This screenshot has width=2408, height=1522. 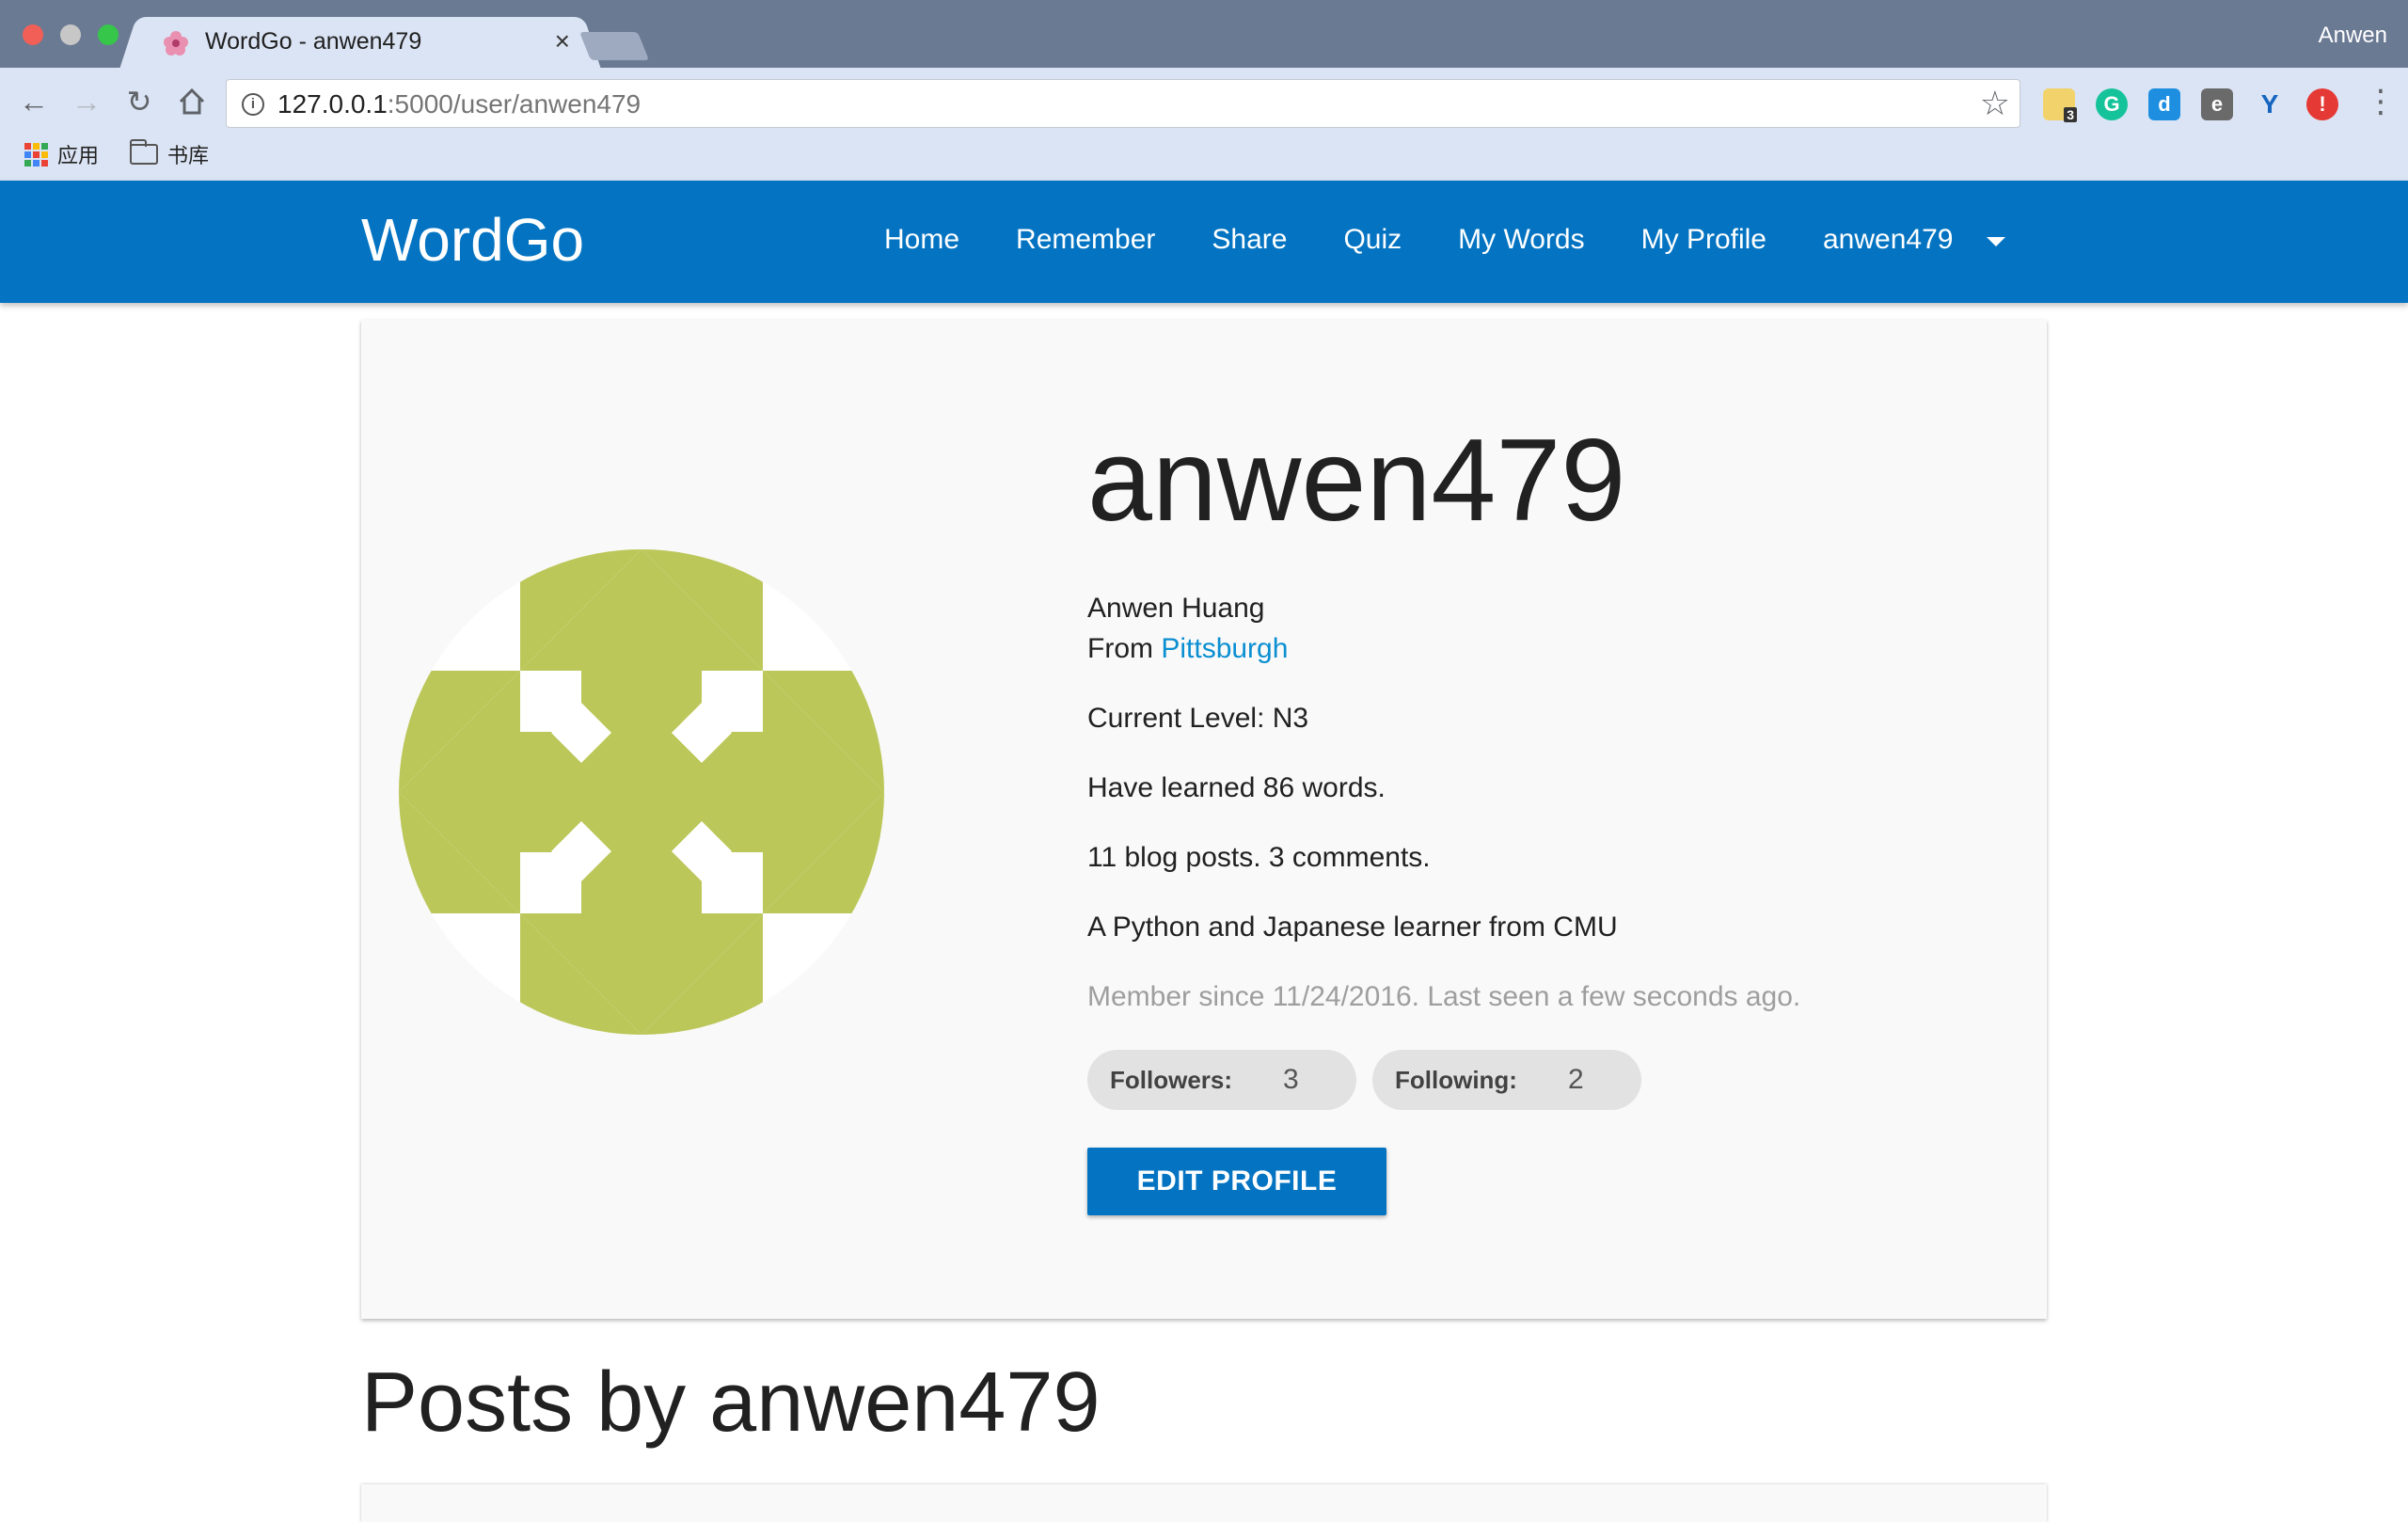 I want to click on nav-share: Share, so click(x=1250, y=240).